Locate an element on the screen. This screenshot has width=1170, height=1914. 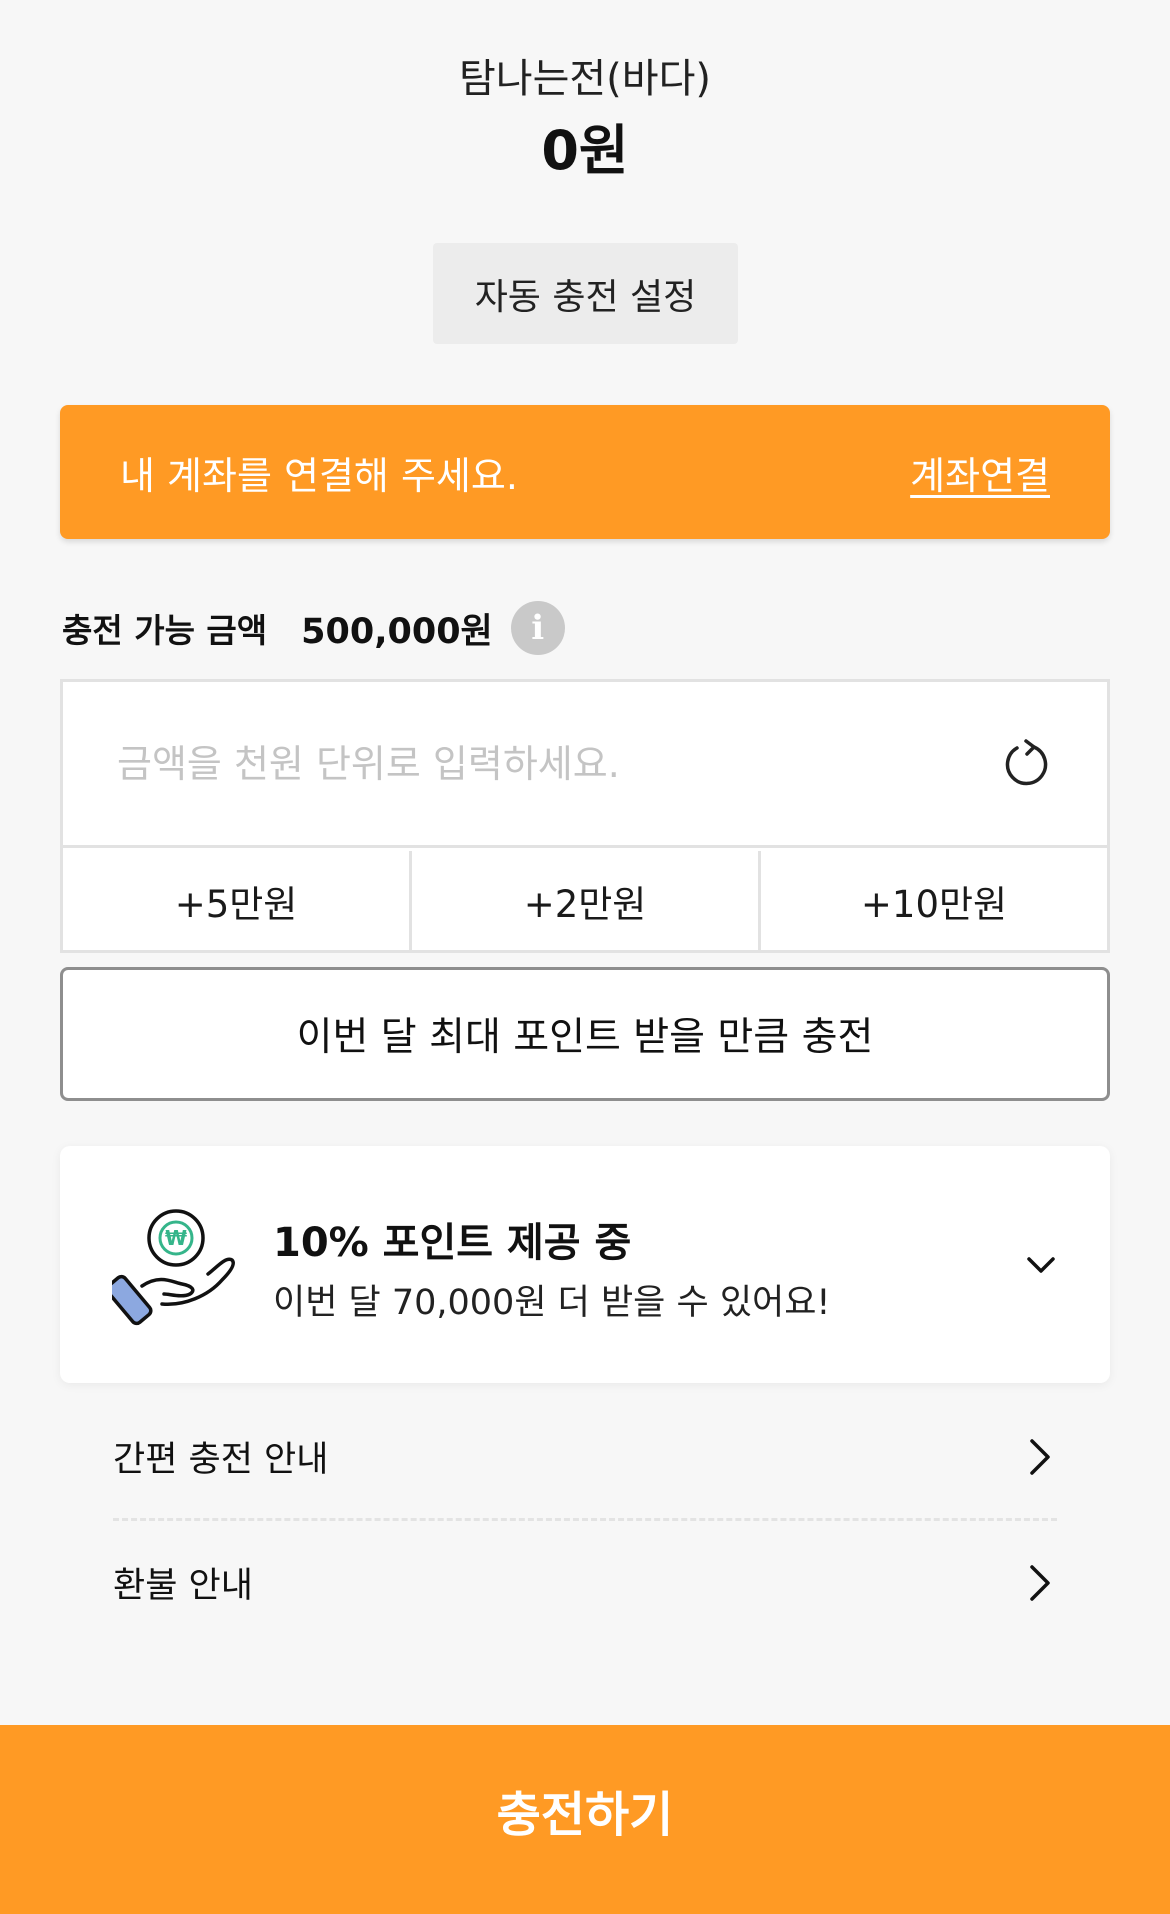
hand-coin-icon: ₩ is located at coordinates (173, 1267).